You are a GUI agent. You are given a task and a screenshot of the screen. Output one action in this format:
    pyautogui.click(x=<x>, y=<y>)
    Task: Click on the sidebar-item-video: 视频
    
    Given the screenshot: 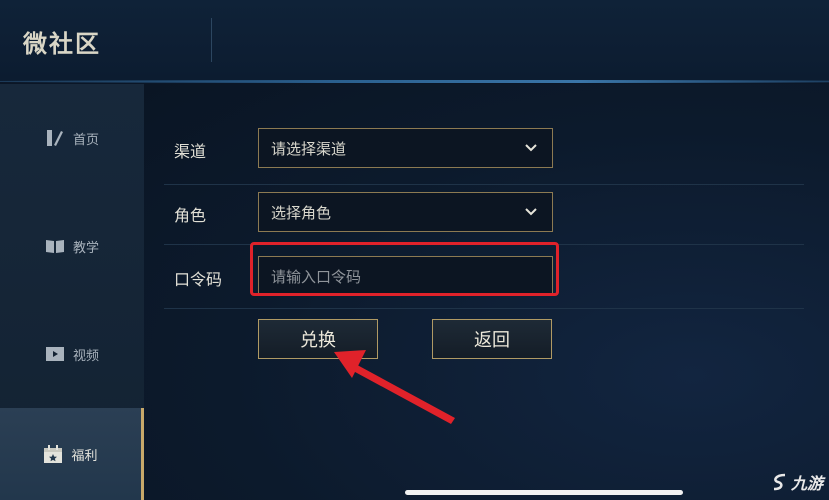 What is the action you would take?
    pyautogui.click(x=72, y=354)
    